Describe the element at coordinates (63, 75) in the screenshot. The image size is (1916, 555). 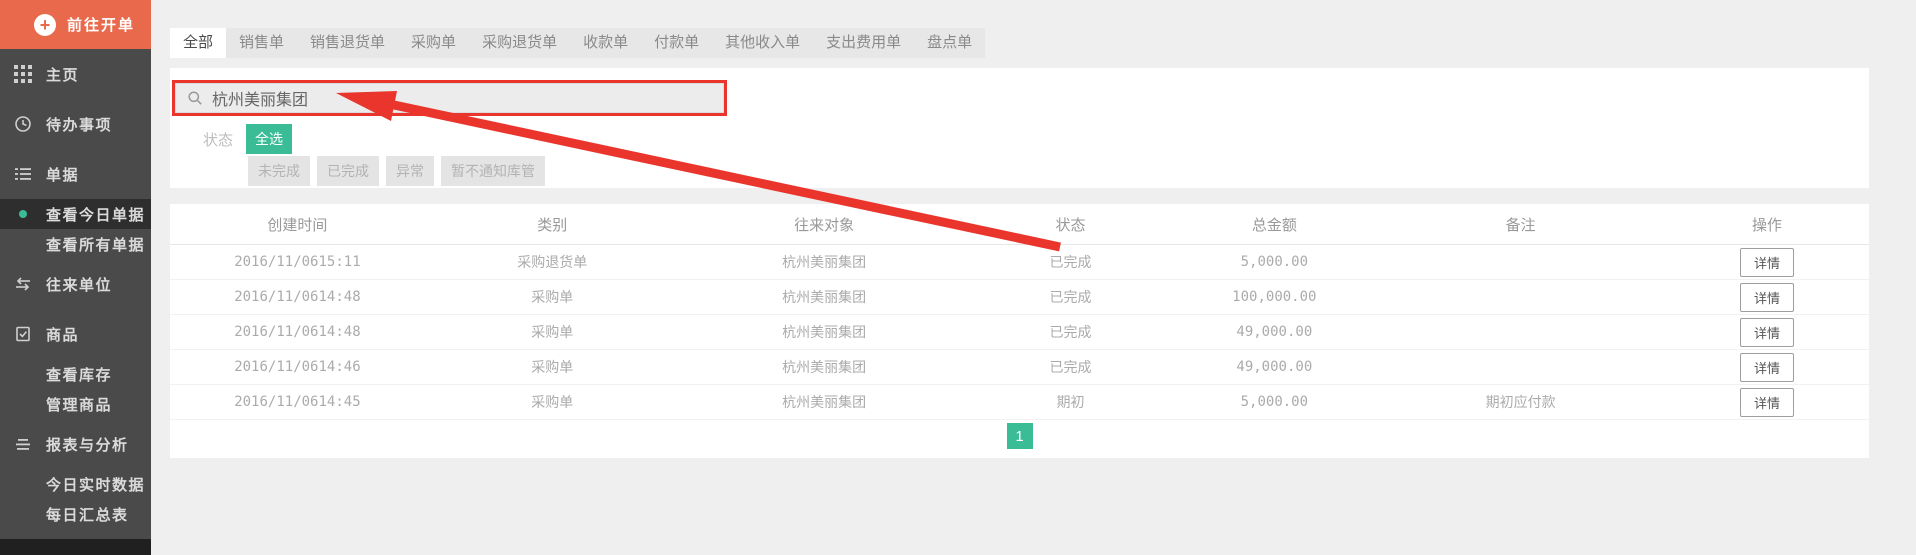
I see `sidebar-item-label: 主页` at that location.